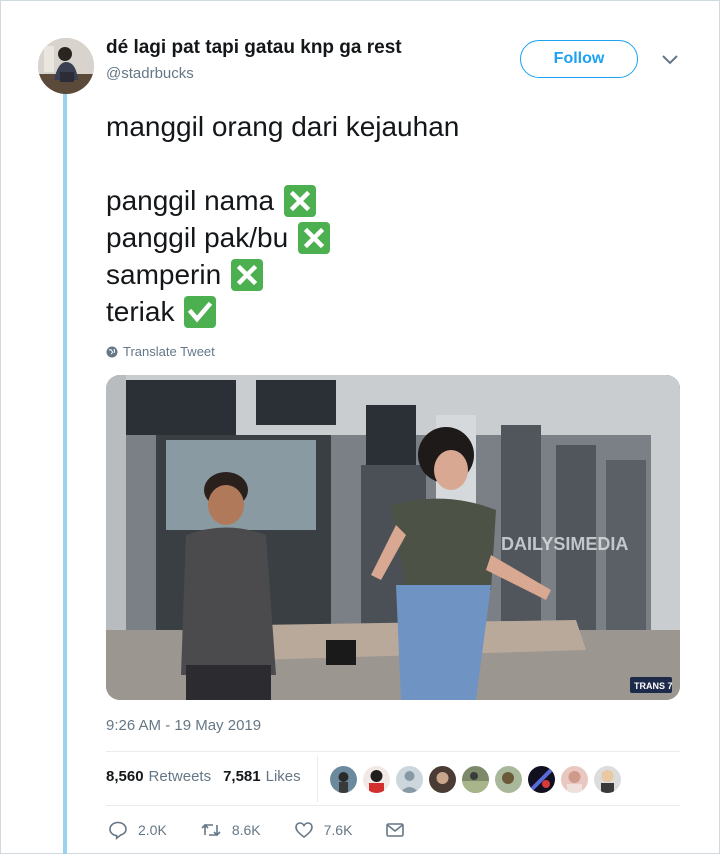 This screenshot has width=720, height=854. I want to click on envelope-icon, so click(395, 830).